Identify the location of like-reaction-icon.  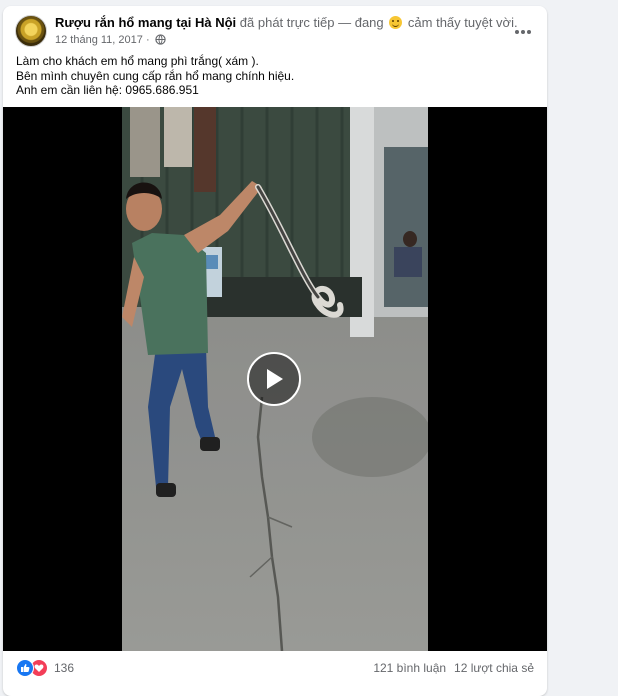
(25, 668).